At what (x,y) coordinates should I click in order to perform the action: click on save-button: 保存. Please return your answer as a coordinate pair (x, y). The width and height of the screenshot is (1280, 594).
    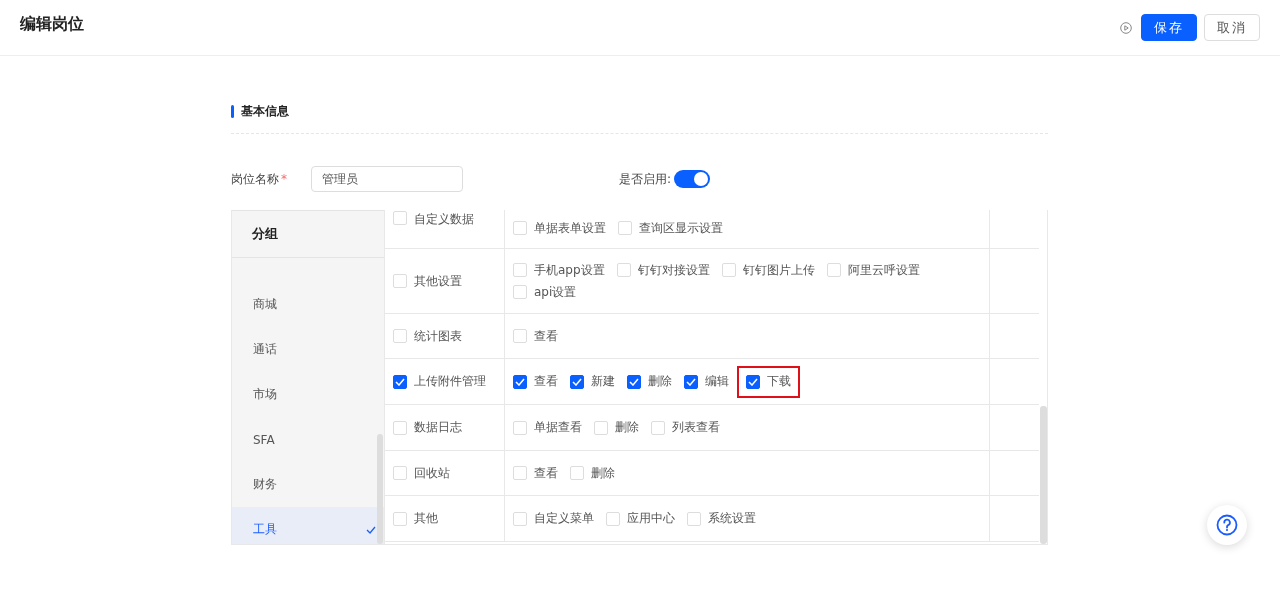
    Looking at the image, I should click on (1169, 27).